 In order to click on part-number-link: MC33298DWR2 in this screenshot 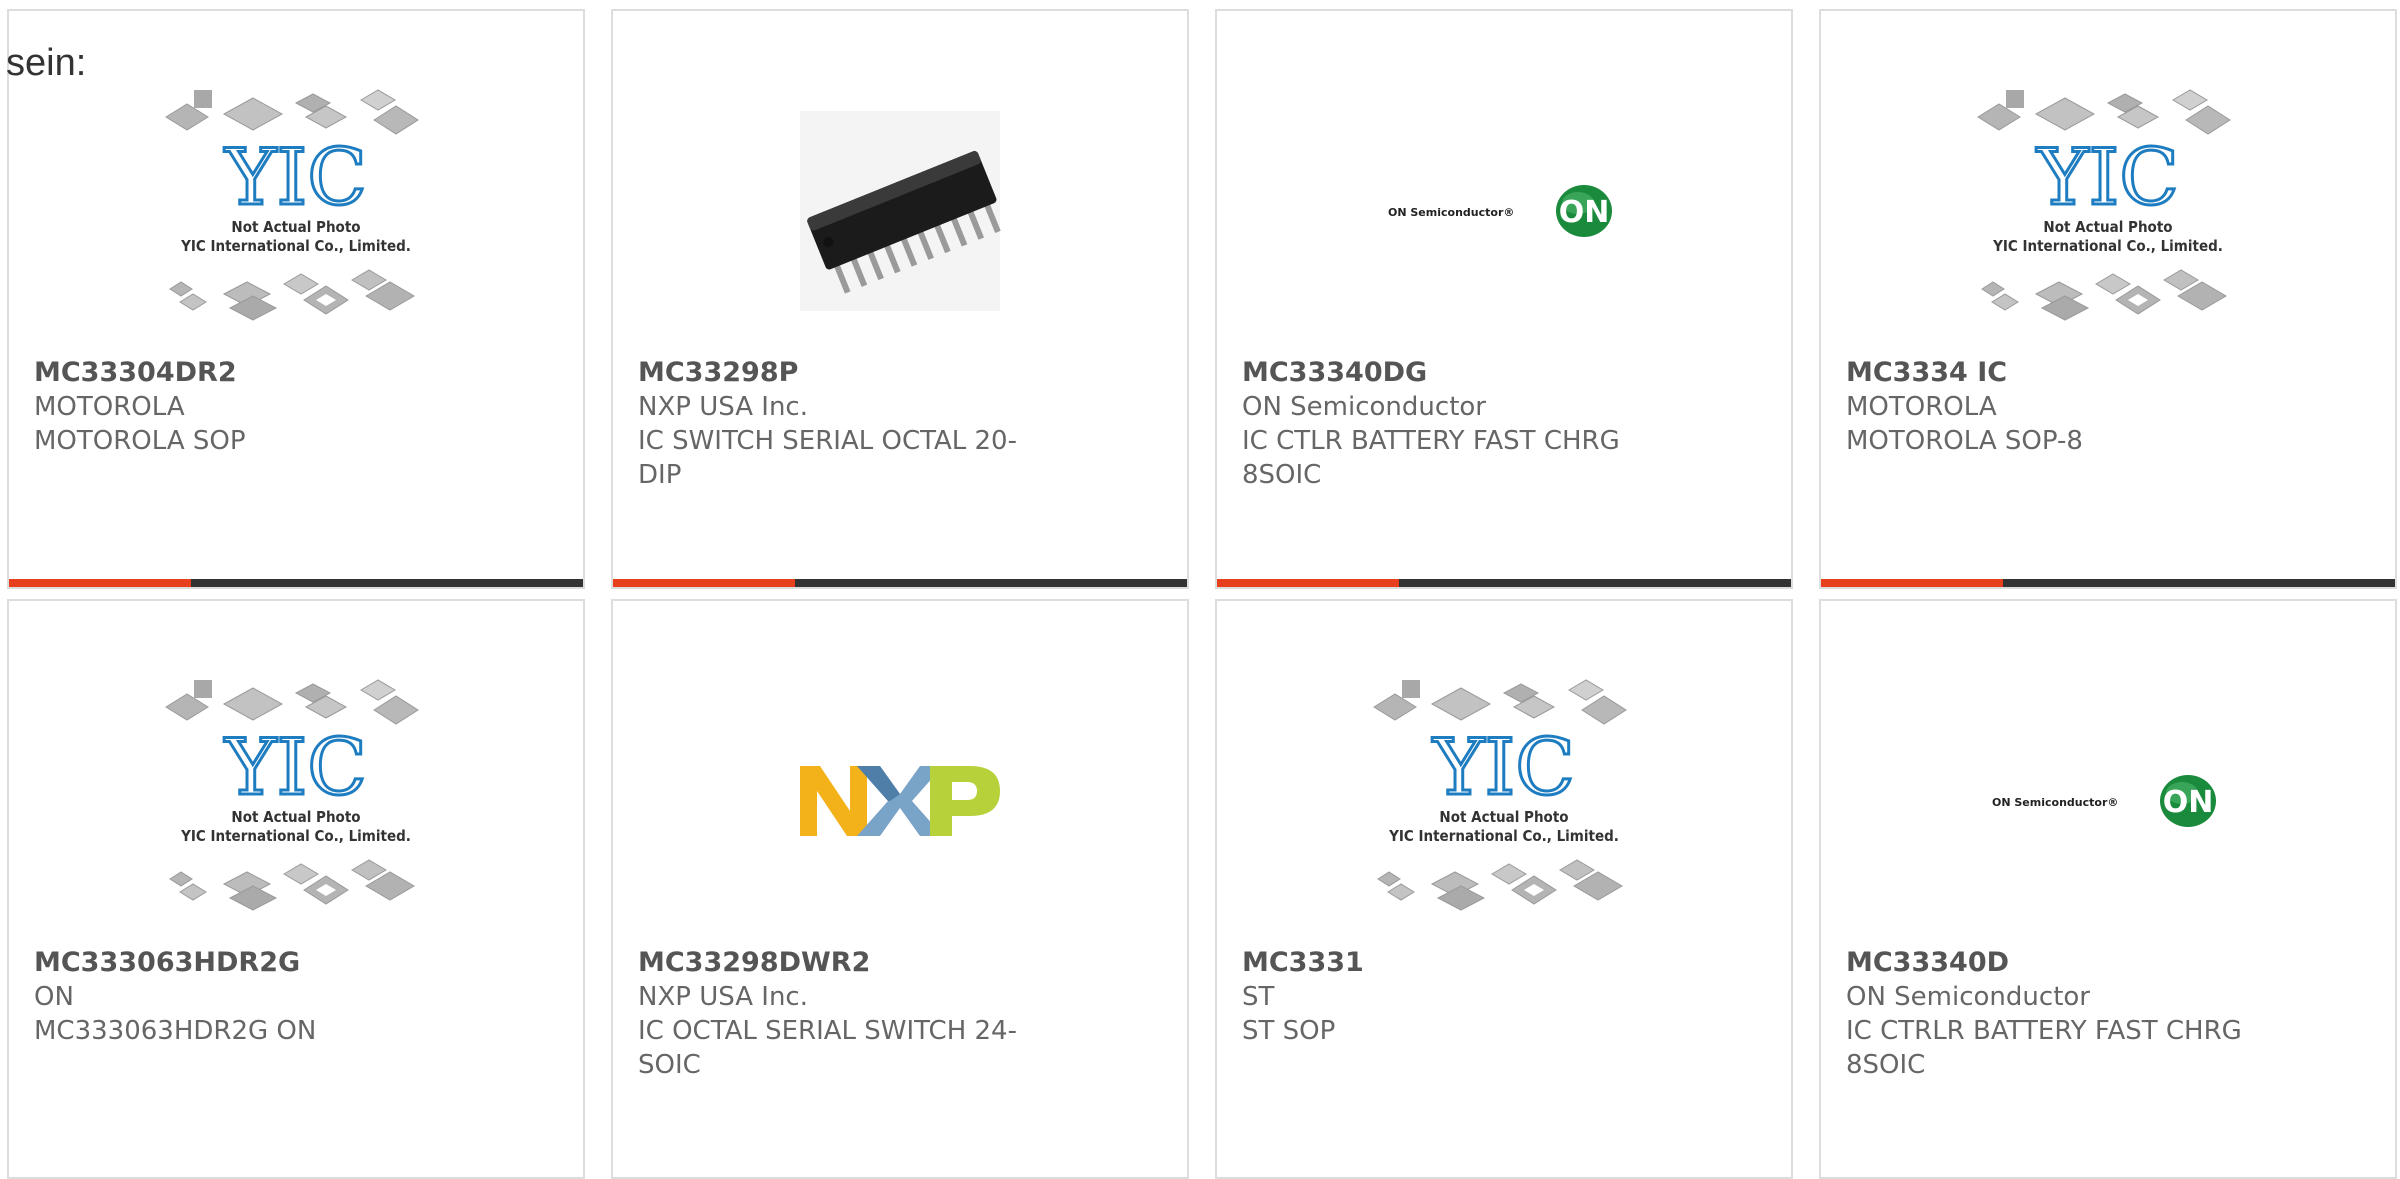, I will do `click(837, 963)`.